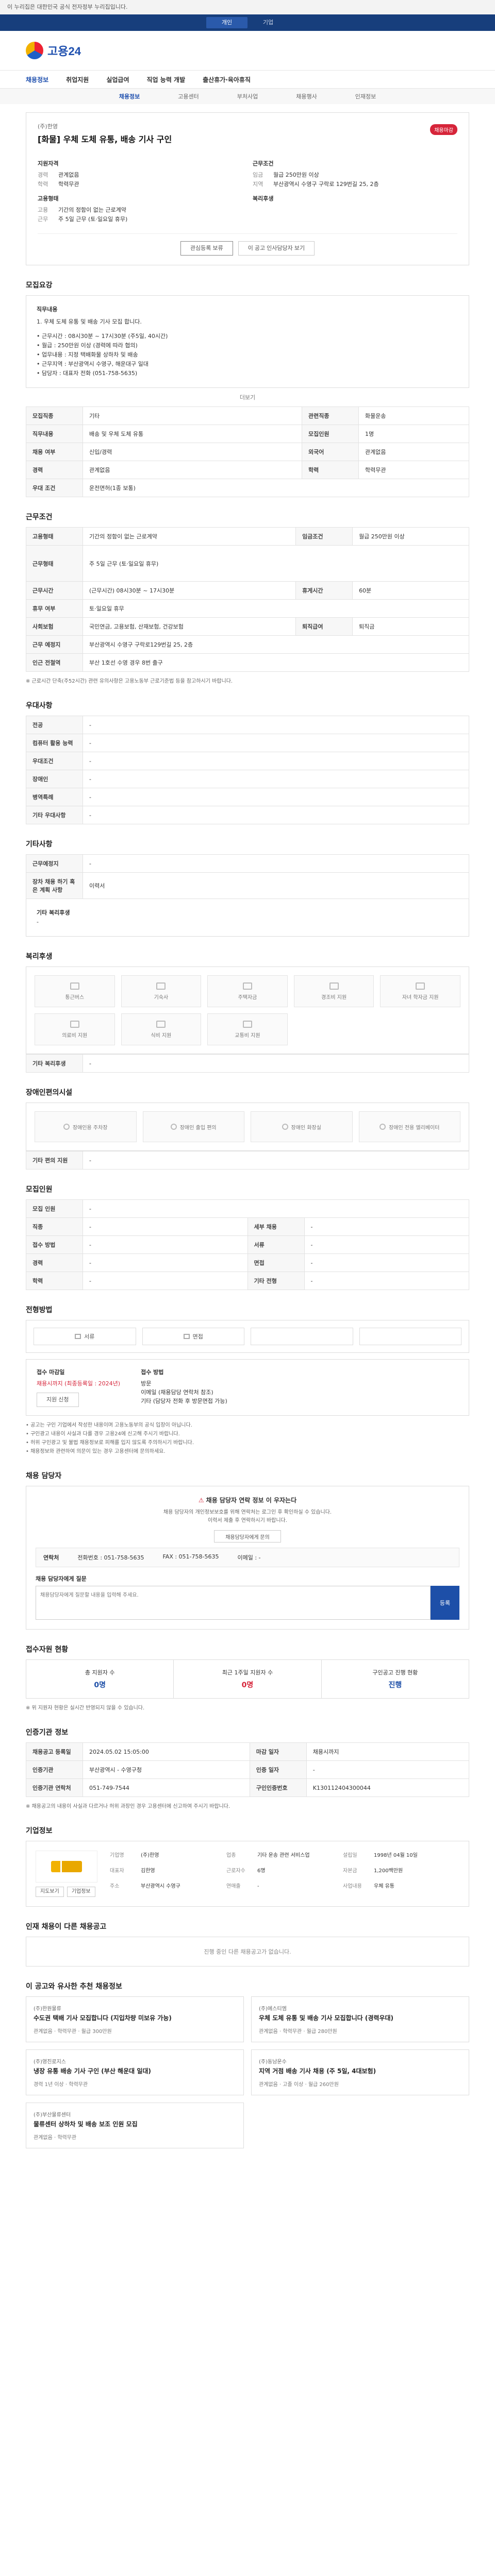 Image resolution: width=495 pixels, height=2576 pixels. I want to click on td: 60분, so click(410, 590).